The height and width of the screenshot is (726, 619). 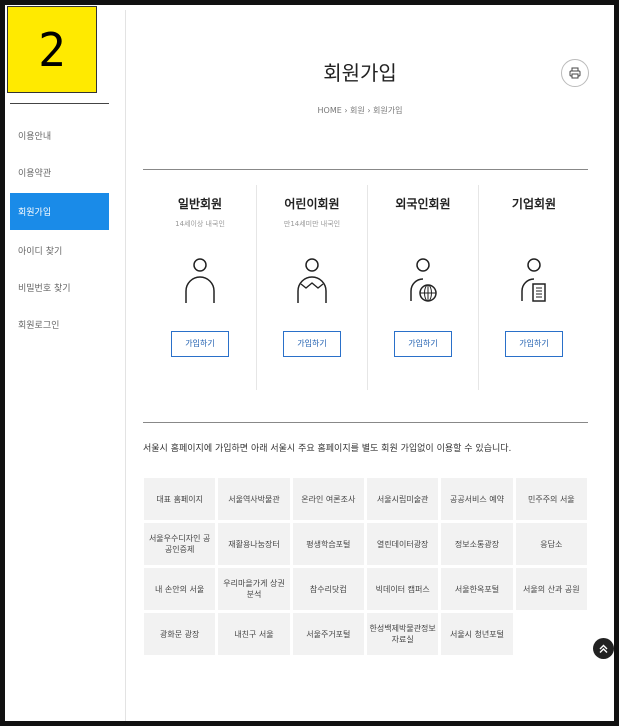 What do you see at coordinates (200, 224) in the screenshot?
I see `member-type-subtitle: 14세이상 내국인` at bounding box center [200, 224].